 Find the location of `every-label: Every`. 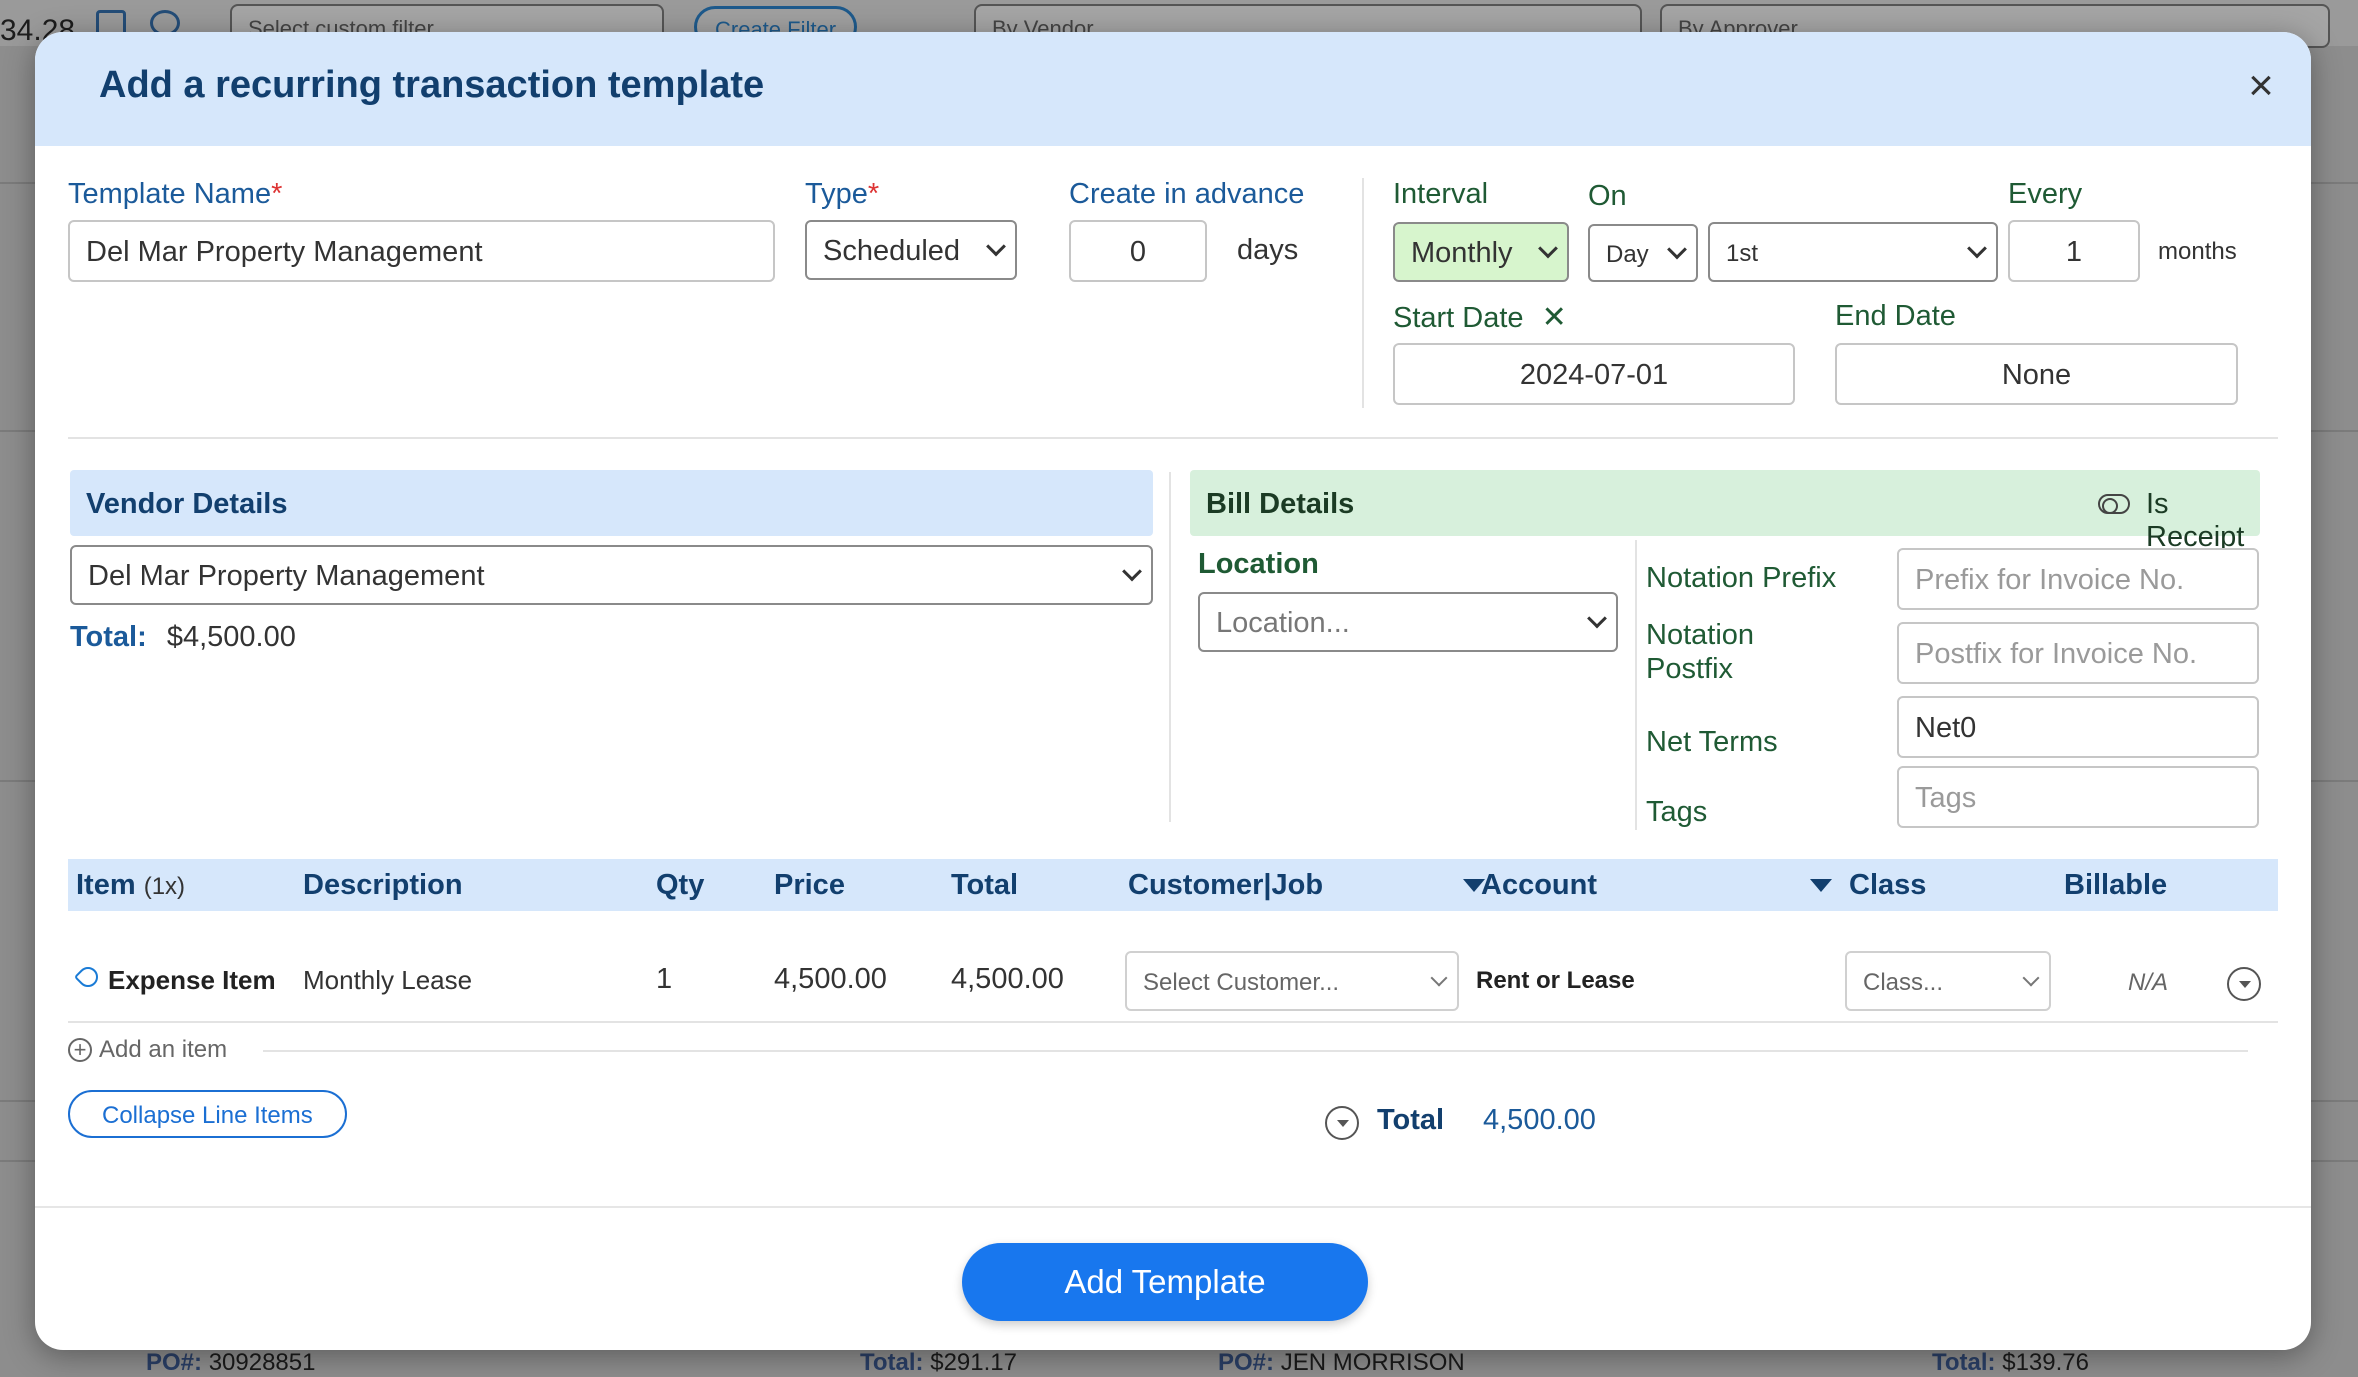

every-label: Every is located at coordinates (2045, 194).